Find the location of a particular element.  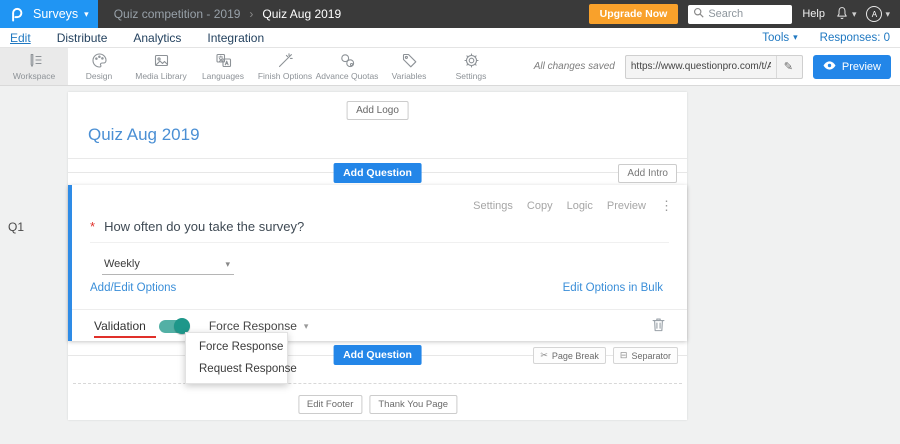

answer-dropdown: Weekly ▾ is located at coordinates (168, 264).